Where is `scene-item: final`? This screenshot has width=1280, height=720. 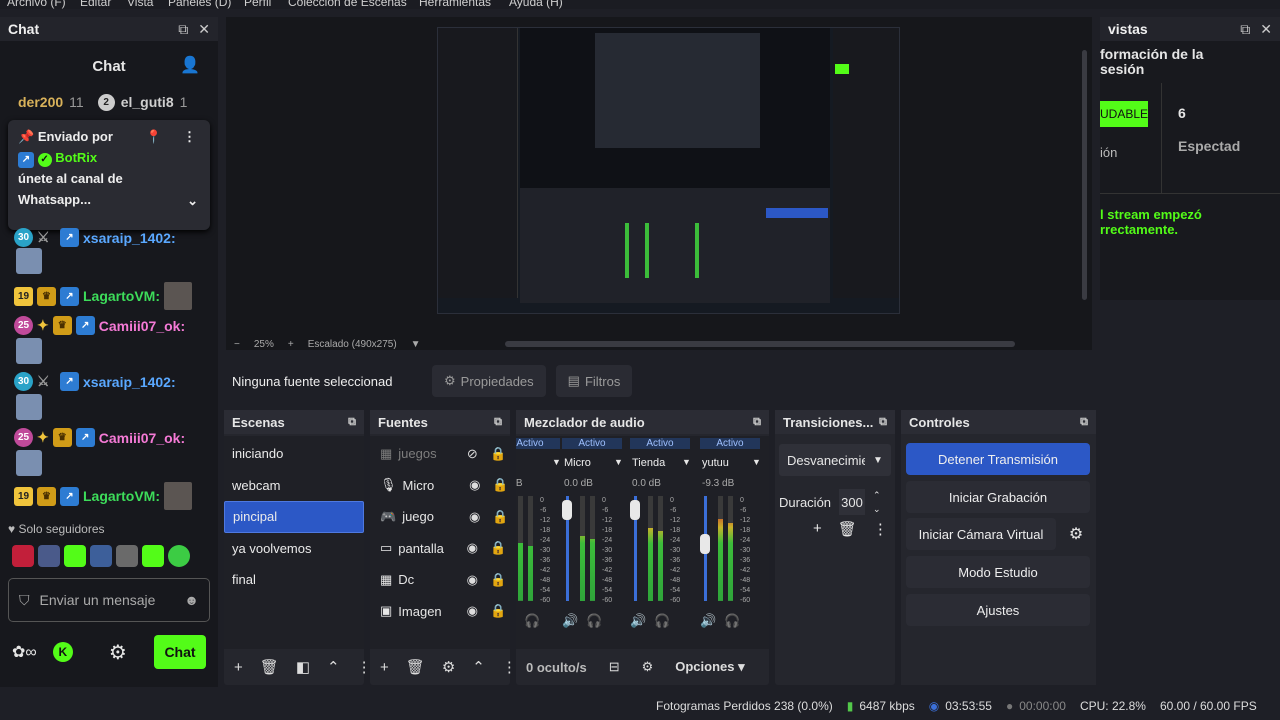
scene-item: final is located at coordinates (294, 580).